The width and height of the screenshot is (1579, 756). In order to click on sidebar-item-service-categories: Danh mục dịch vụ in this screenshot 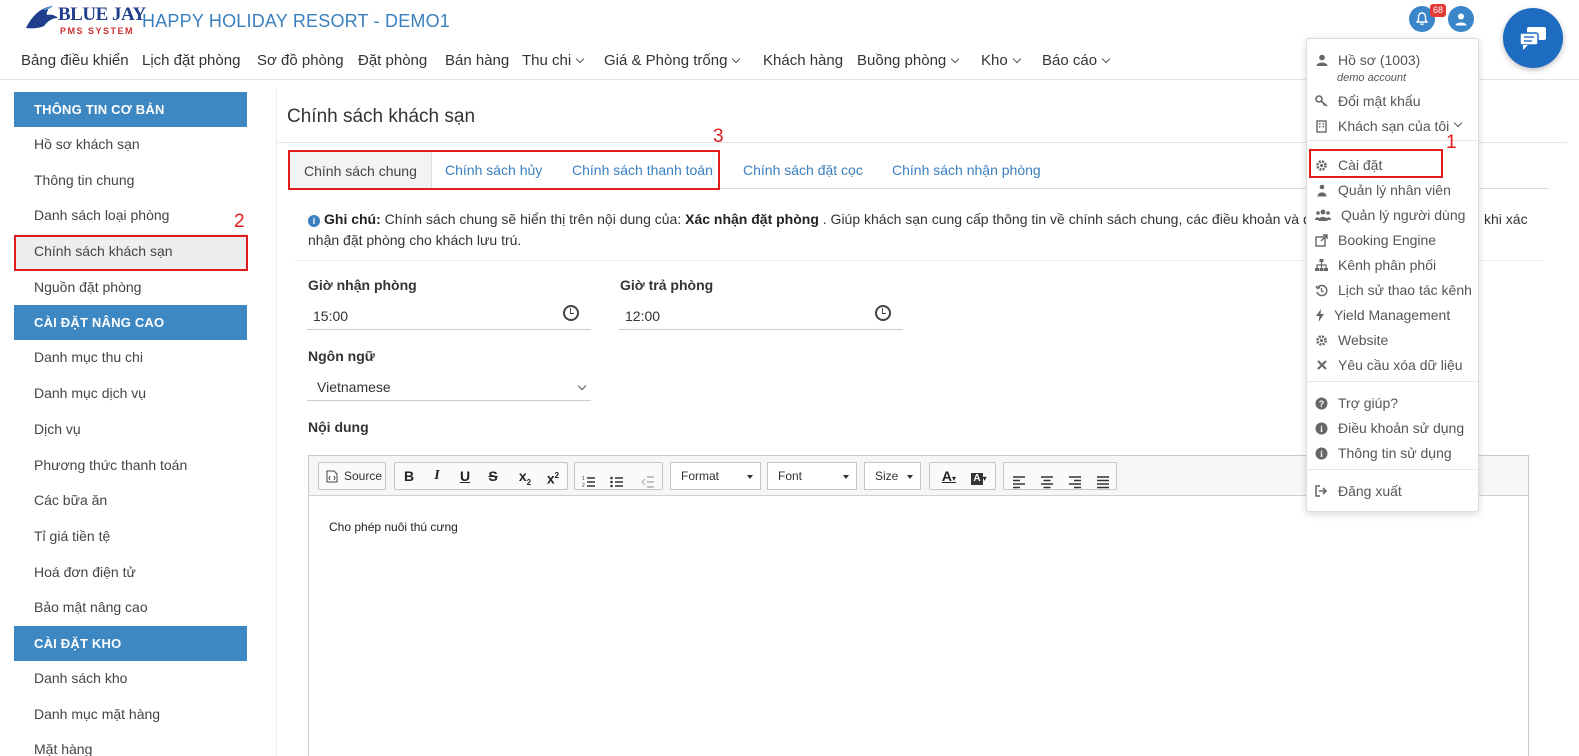, I will do `click(130, 394)`.